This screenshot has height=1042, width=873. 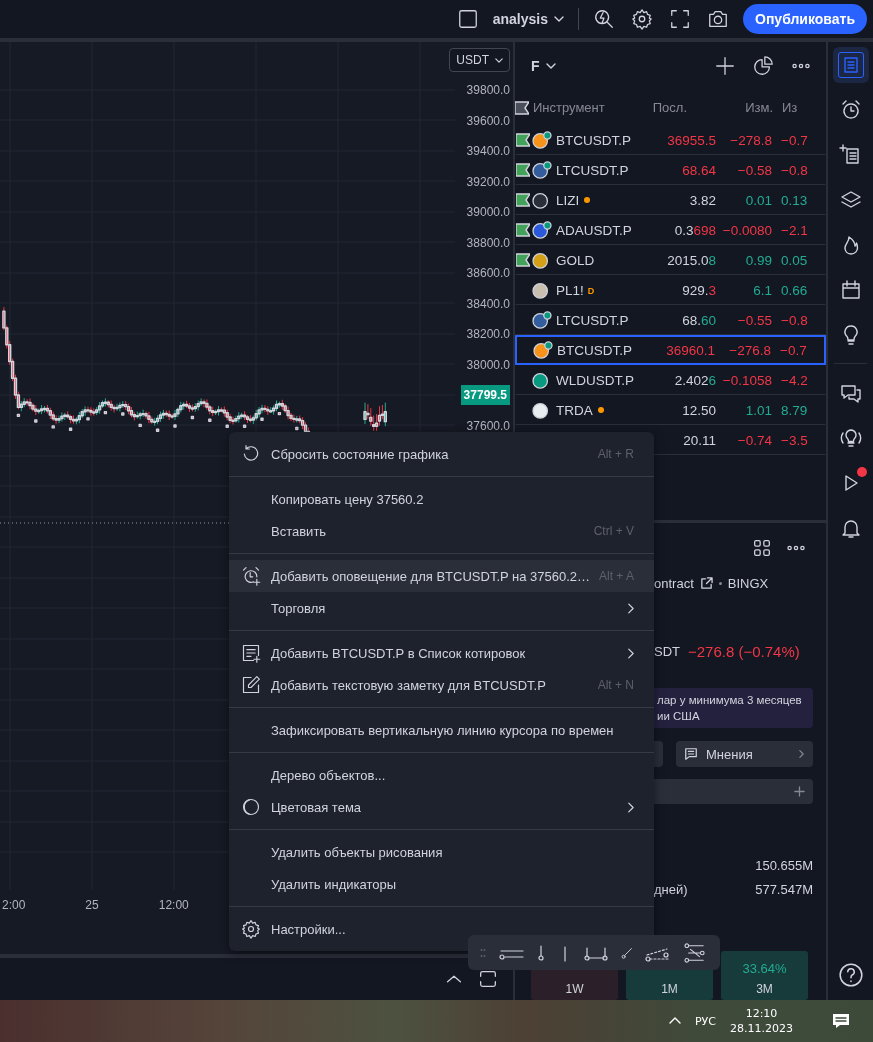 I want to click on symbol-name: PL1!, so click(x=570, y=290).